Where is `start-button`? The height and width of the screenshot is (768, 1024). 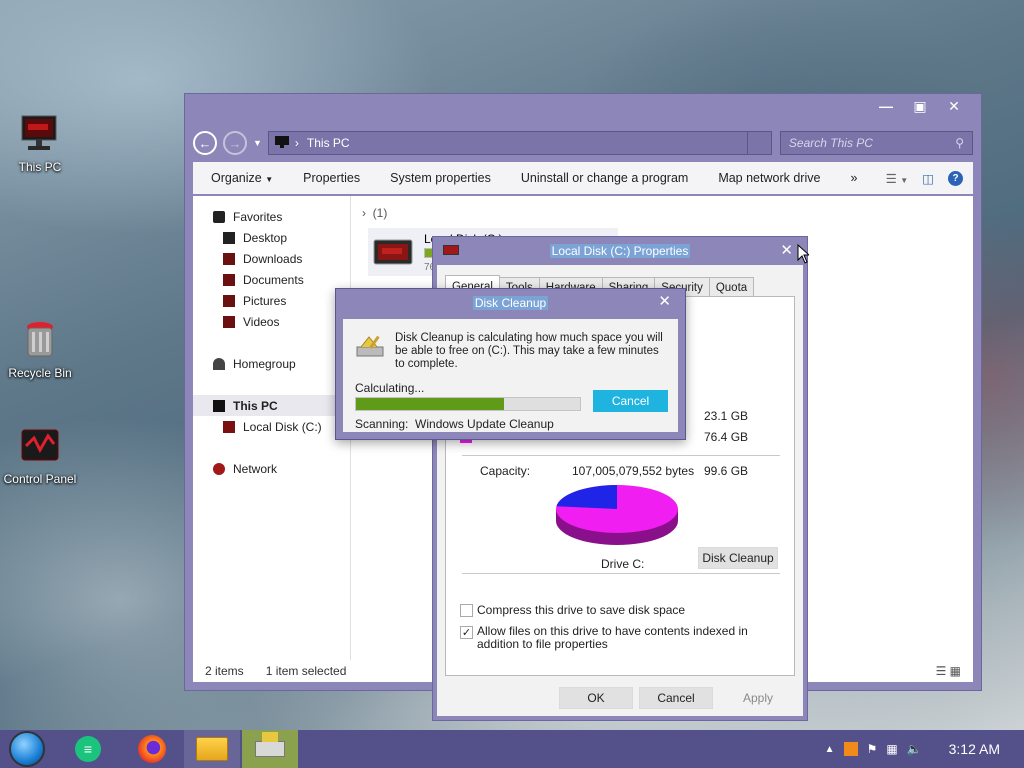 start-button is located at coordinates (27, 749).